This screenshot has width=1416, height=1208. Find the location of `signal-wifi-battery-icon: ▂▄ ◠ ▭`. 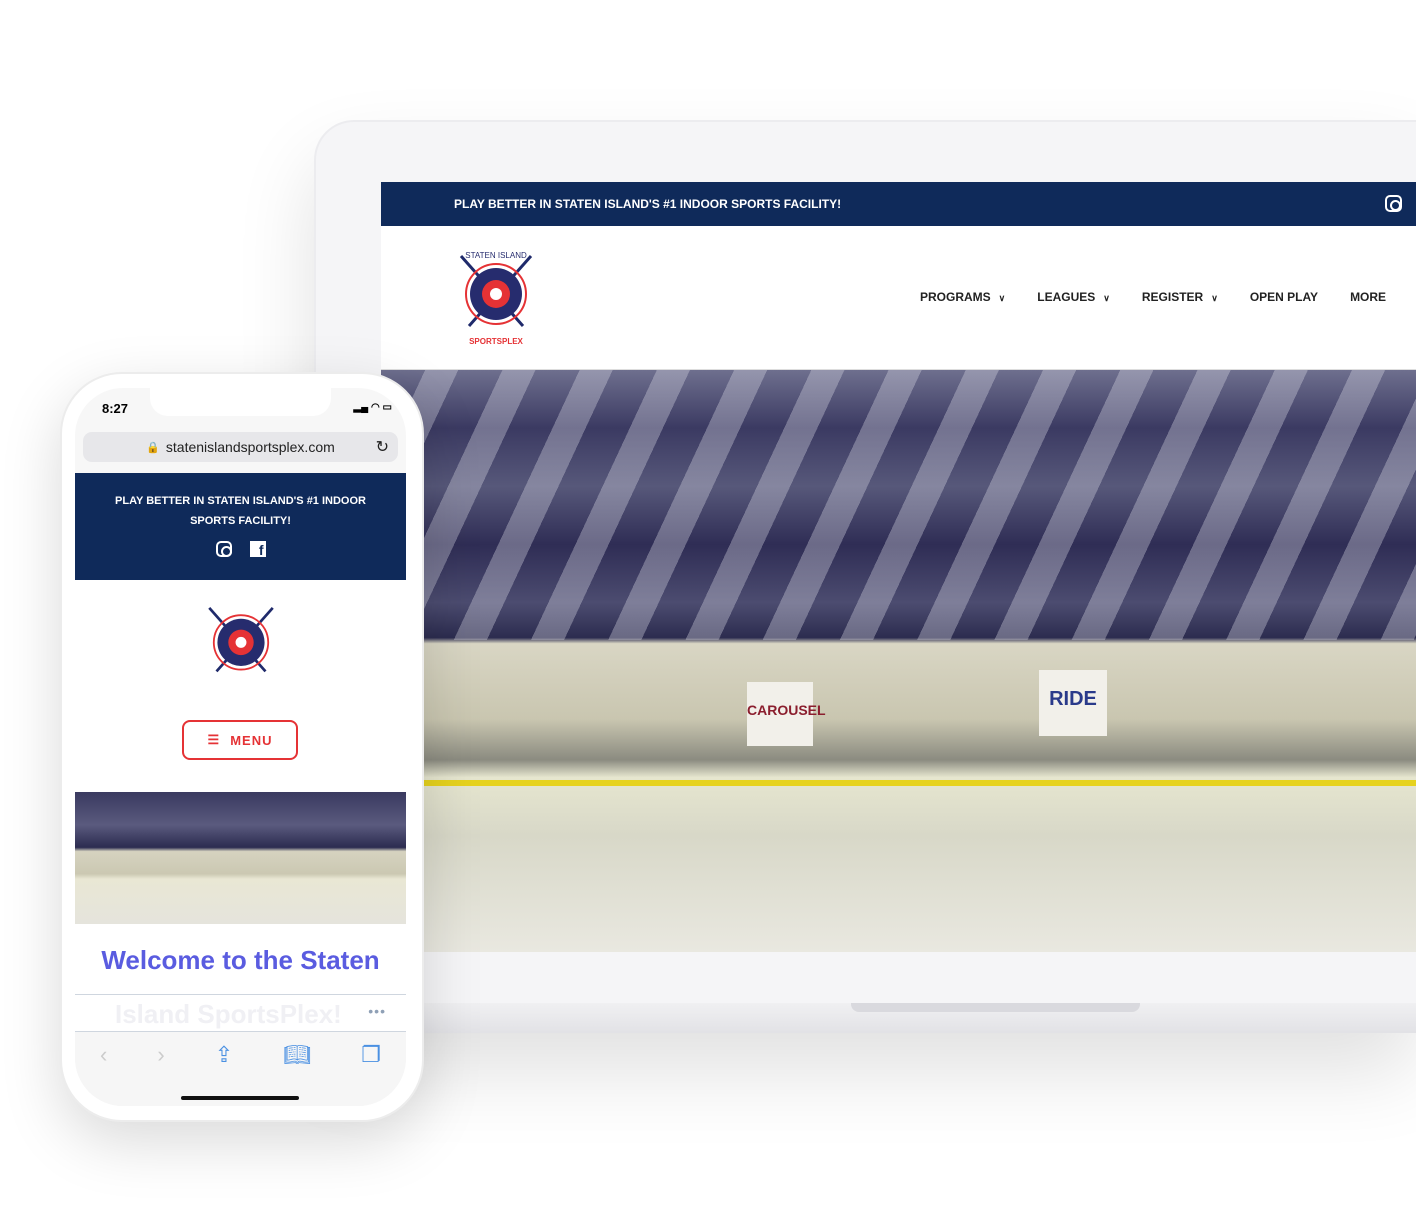

signal-wifi-battery-icon: ▂▄ ◠ ▭ is located at coordinates (372, 407).